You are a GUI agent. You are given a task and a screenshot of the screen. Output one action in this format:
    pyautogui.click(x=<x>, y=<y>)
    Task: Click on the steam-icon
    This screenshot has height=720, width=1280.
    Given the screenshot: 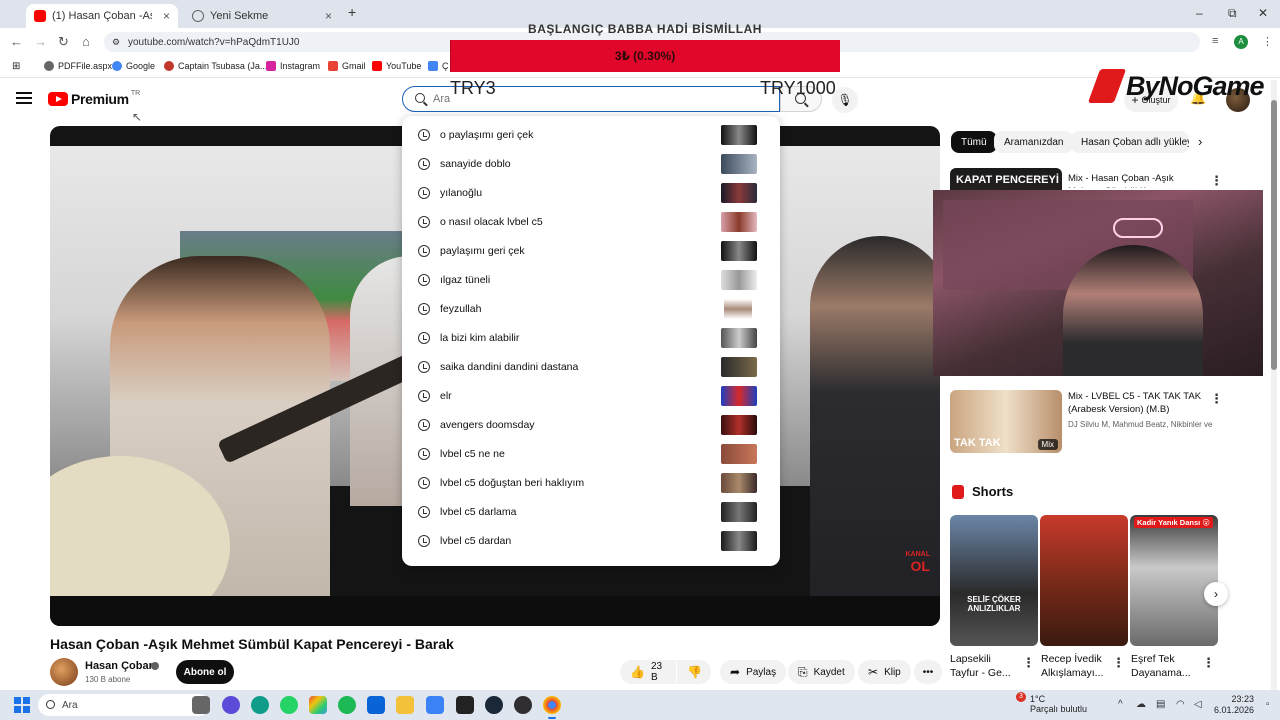 What is the action you would take?
    pyautogui.click(x=494, y=705)
    